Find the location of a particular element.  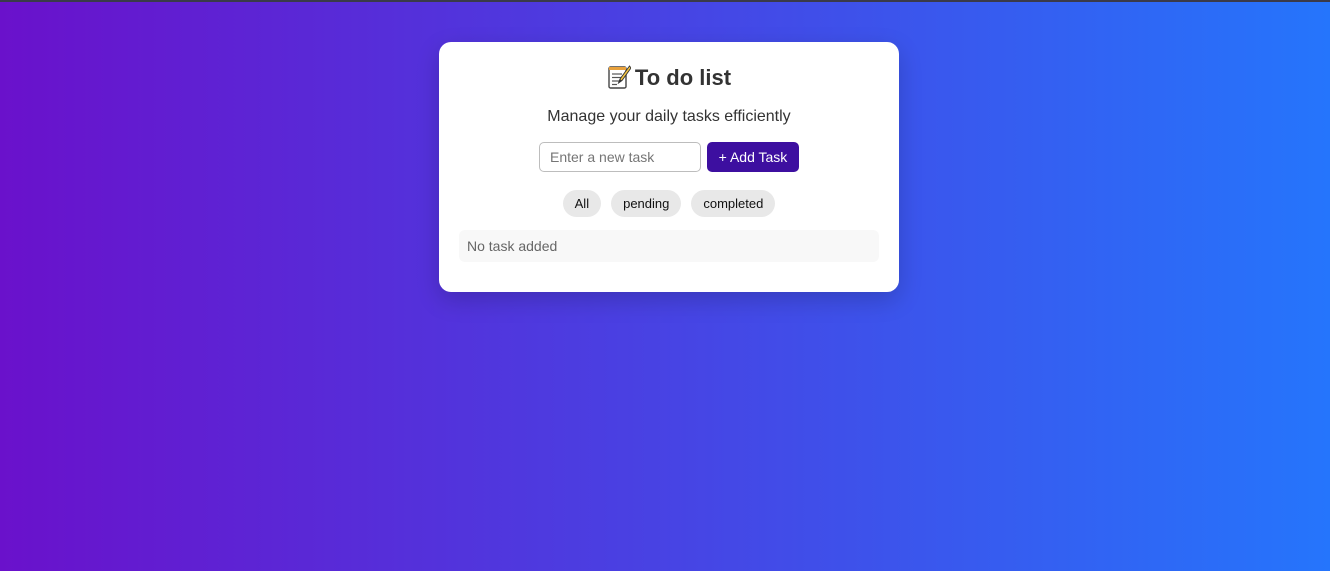

page-subtitle: Manage your daily tasks efficiently is located at coordinates (669, 116).